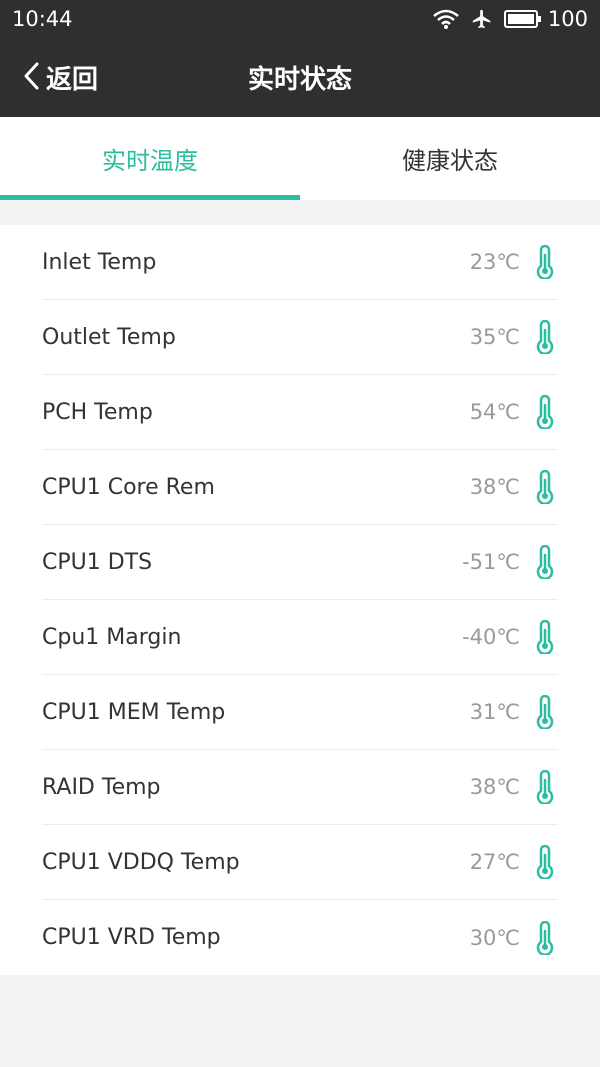 The image size is (600, 1067). What do you see at coordinates (109, 337) in the screenshot?
I see `sensor-name: Outlet Temp` at bounding box center [109, 337].